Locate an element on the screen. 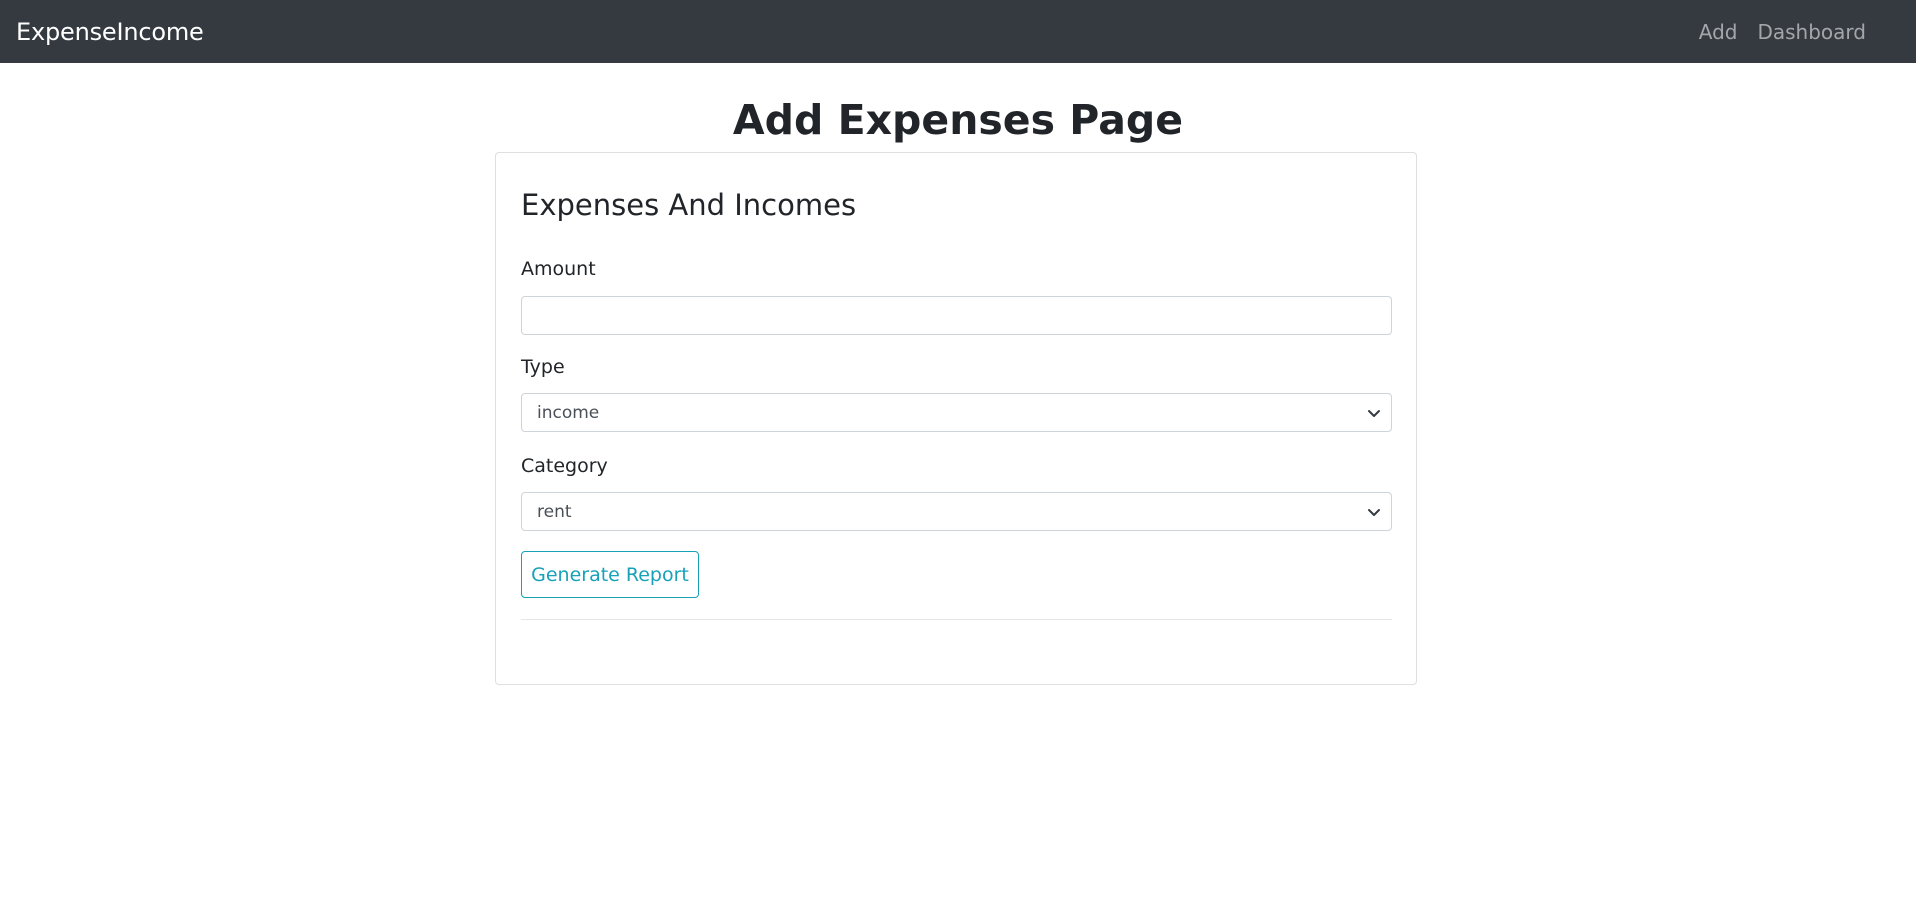  category-label: Category is located at coordinates (564, 466).